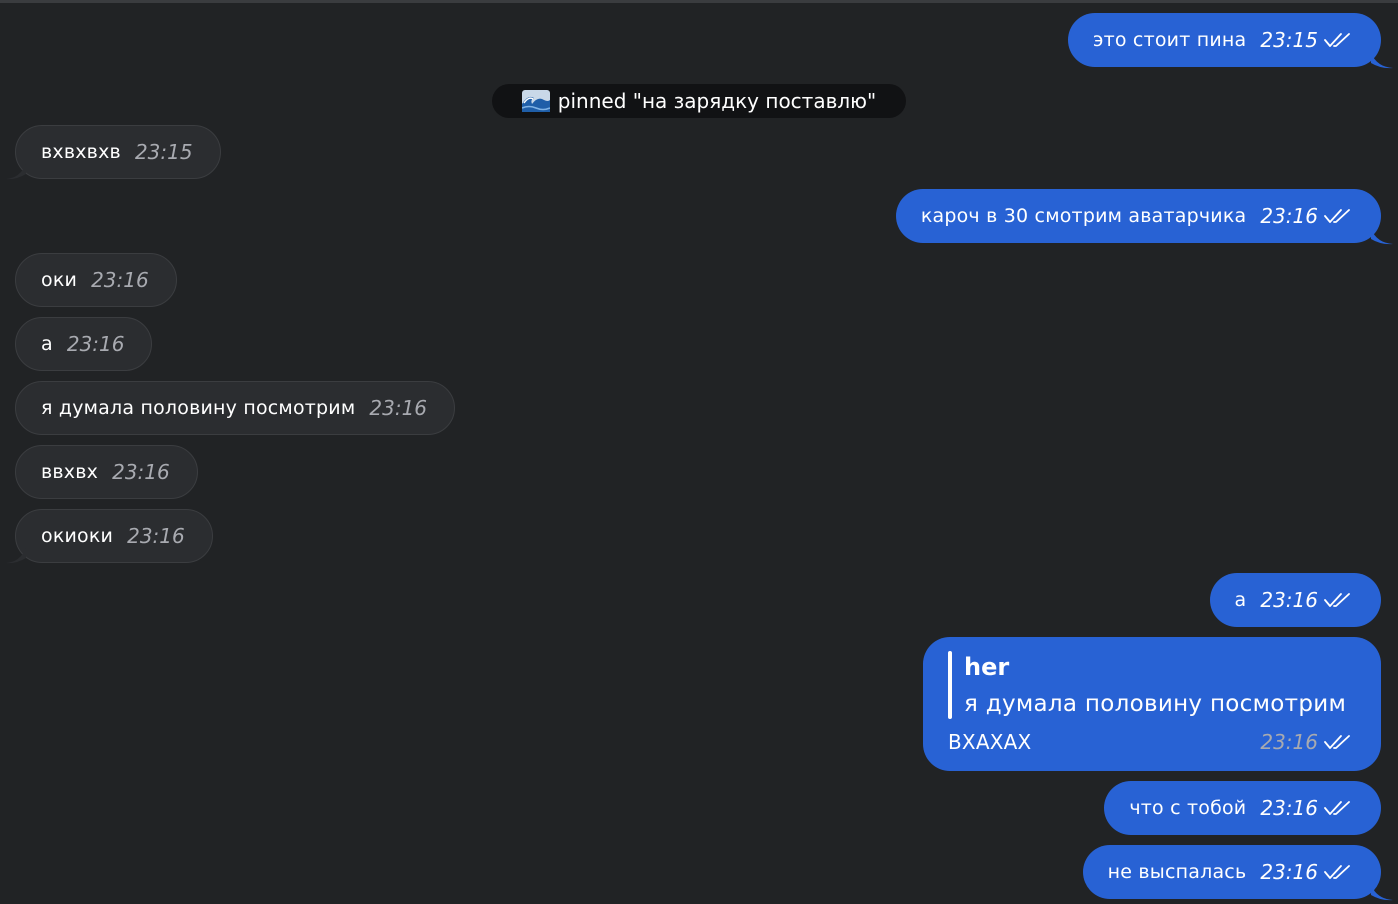  What do you see at coordinates (70, 472) in the screenshot?
I see `message-text: ввхвх` at bounding box center [70, 472].